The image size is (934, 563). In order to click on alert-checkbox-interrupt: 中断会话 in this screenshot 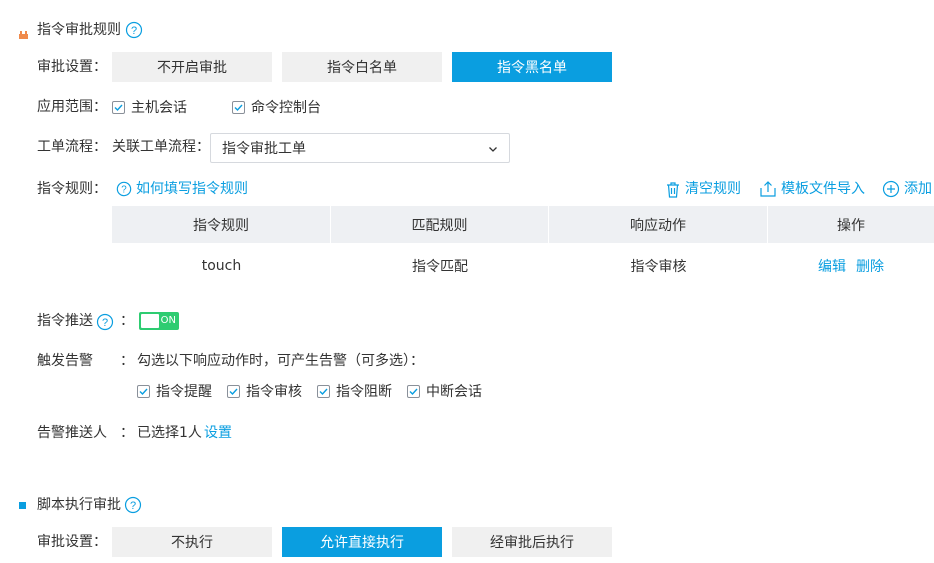, I will do `click(444, 391)`.